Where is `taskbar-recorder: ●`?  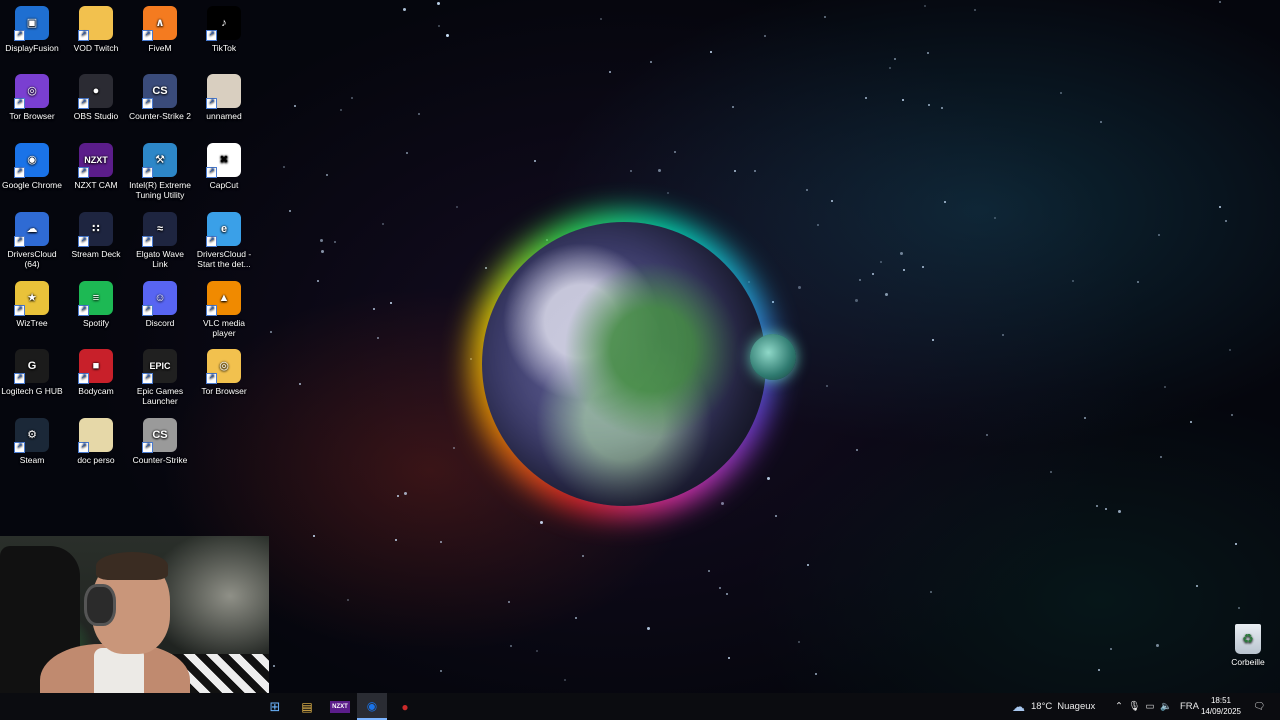
taskbar-recorder: ● is located at coordinates (405, 706).